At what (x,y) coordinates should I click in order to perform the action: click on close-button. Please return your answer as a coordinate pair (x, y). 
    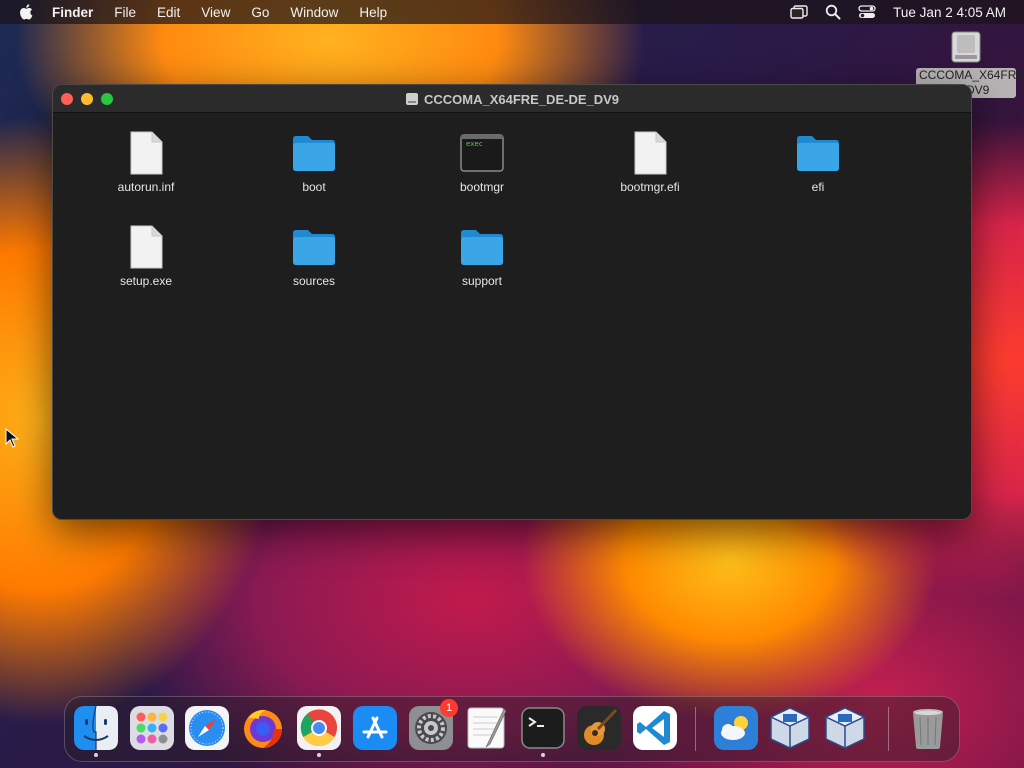
    Looking at the image, I should click on (67, 98).